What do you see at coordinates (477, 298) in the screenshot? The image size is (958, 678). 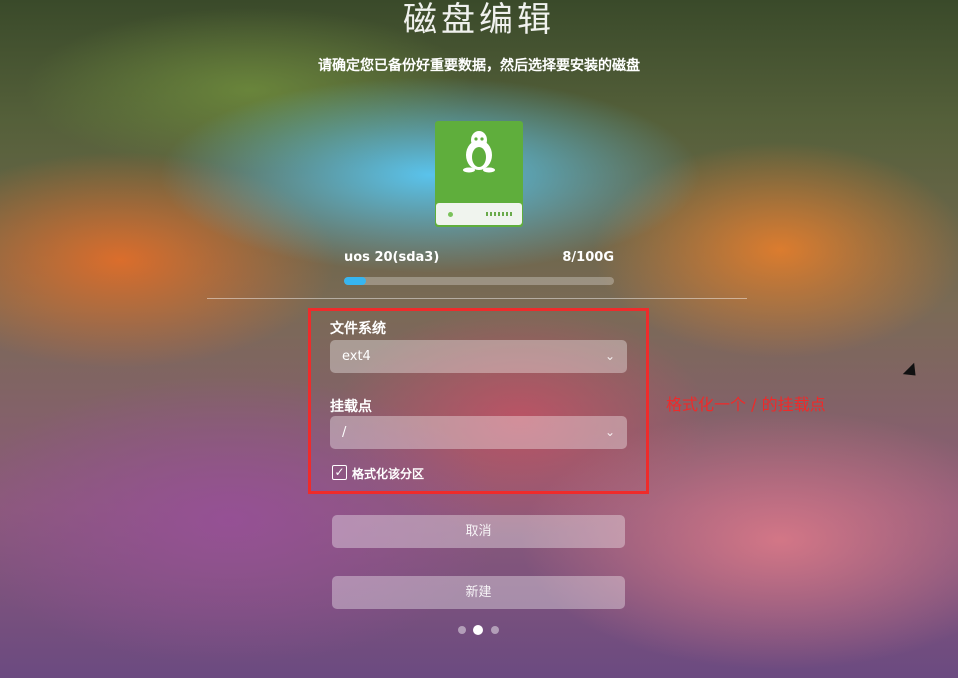 I see `divider` at bounding box center [477, 298].